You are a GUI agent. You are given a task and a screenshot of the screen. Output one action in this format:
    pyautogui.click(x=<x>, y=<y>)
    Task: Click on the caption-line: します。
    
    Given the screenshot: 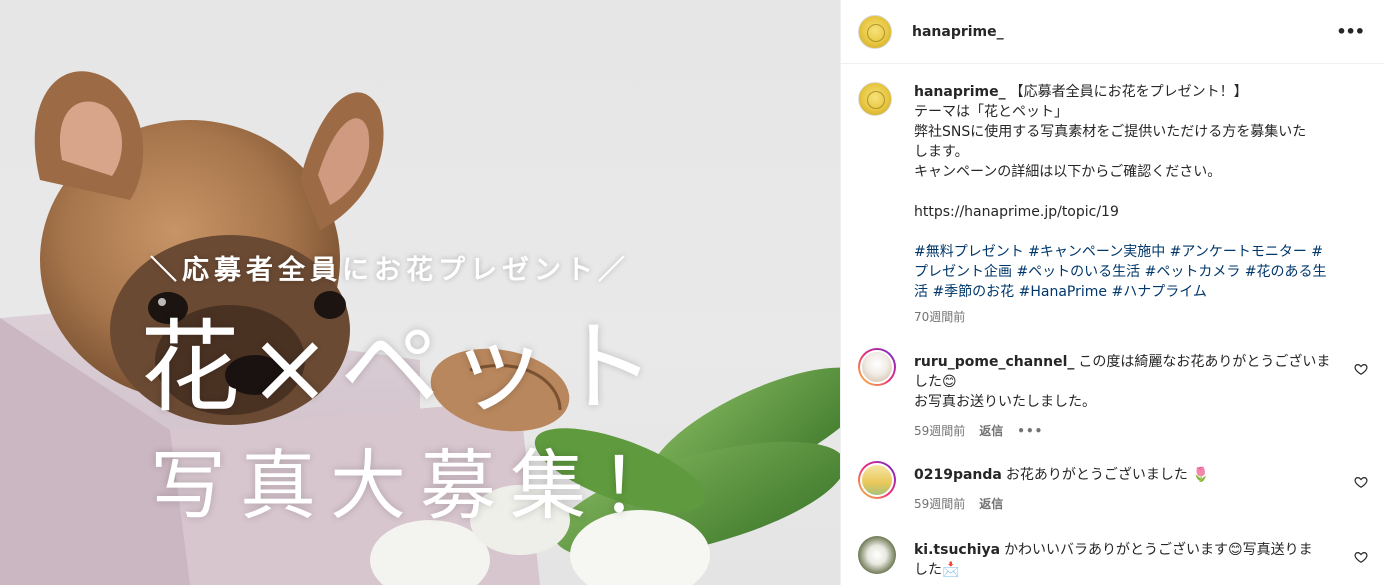 What is the action you would take?
    pyautogui.click(x=941, y=152)
    